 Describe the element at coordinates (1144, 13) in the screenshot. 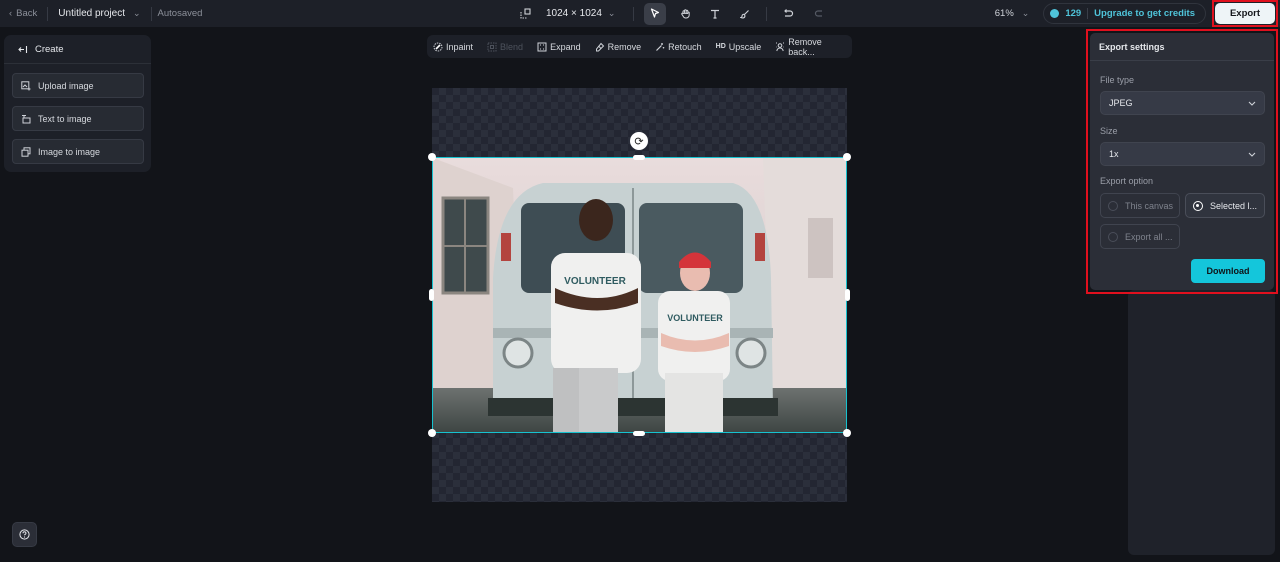

I see `upgrade-link: Upgrade to get credits` at that location.